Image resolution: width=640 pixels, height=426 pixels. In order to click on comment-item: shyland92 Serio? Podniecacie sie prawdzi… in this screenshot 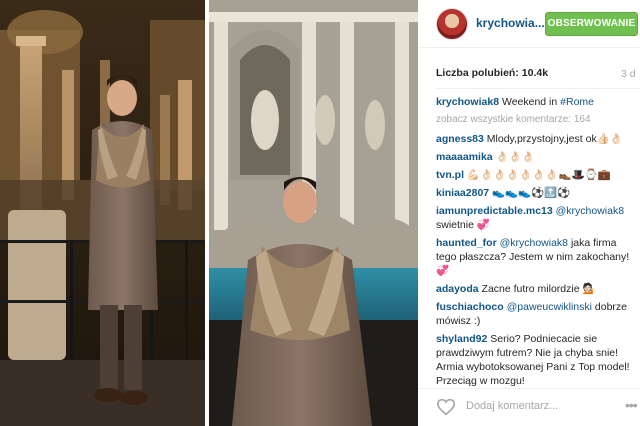, I will do `click(535, 360)`.